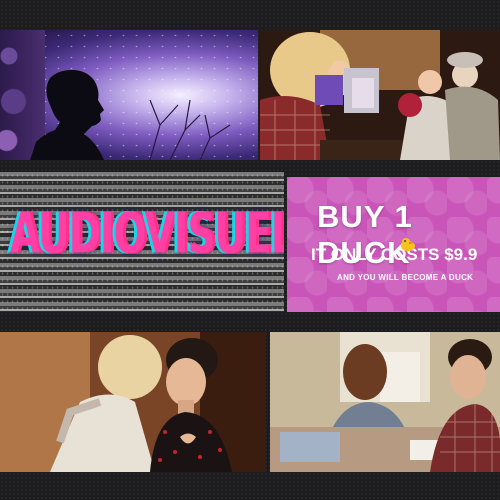 The width and height of the screenshot is (500, 500). What do you see at coordinates (147, 234) in the screenshot?
I see `audiovisuel-title: AUDIOVISUEL` at bounding box center [147, 234].